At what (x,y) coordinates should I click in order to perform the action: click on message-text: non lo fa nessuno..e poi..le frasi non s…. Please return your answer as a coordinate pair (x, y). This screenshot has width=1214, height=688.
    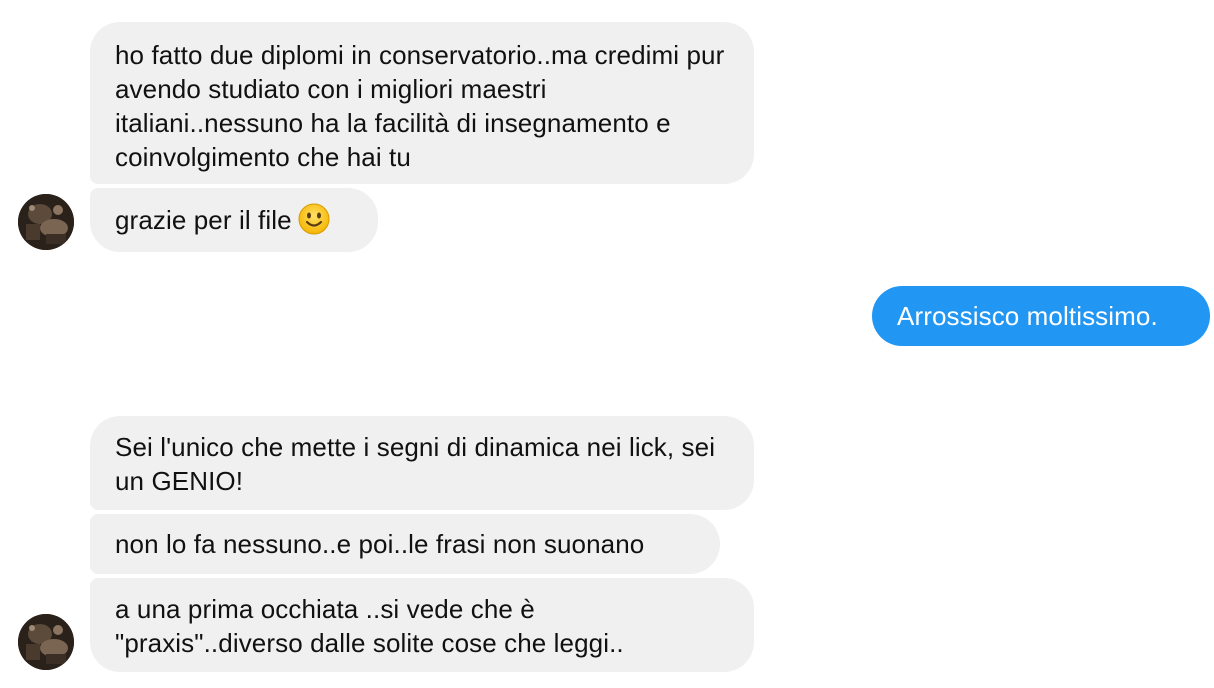
    Looking at the image, I should click on (380, 544).